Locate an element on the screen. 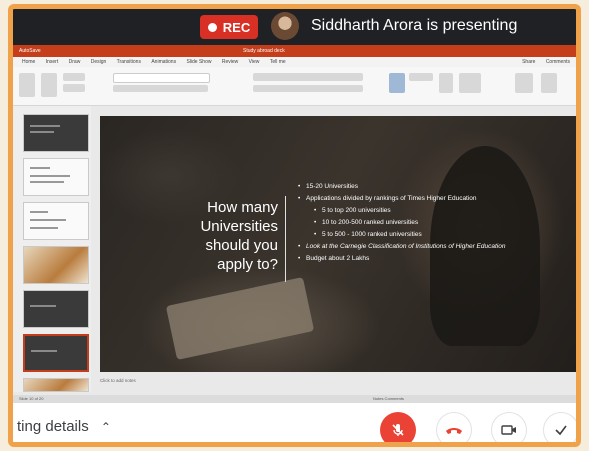 The height and width of the screenshot is (451, 589). camera-icon is located at coordinates (508, 430).